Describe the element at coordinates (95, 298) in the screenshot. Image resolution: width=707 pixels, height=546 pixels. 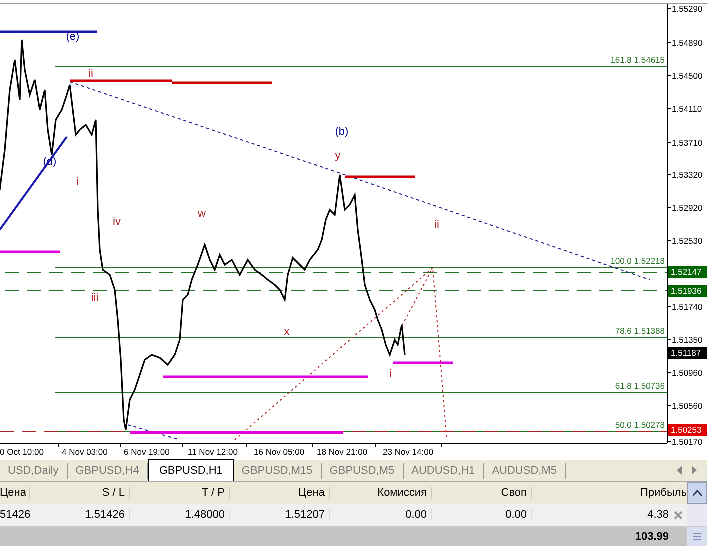
I see `wave-label: iii` at that location.